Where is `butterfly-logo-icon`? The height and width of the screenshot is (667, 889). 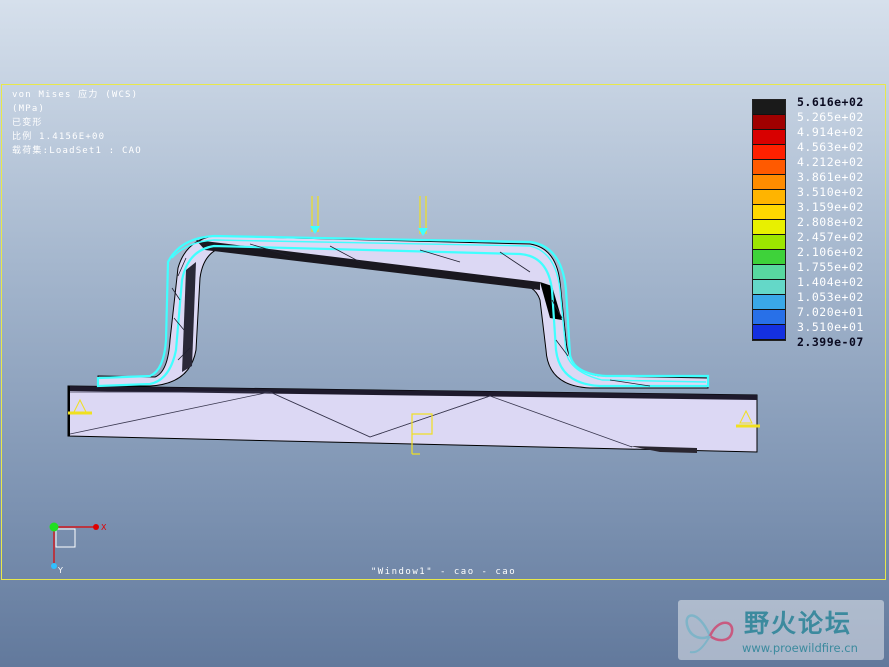
butterfly-logo-icon is located at coordinates (709, 634).